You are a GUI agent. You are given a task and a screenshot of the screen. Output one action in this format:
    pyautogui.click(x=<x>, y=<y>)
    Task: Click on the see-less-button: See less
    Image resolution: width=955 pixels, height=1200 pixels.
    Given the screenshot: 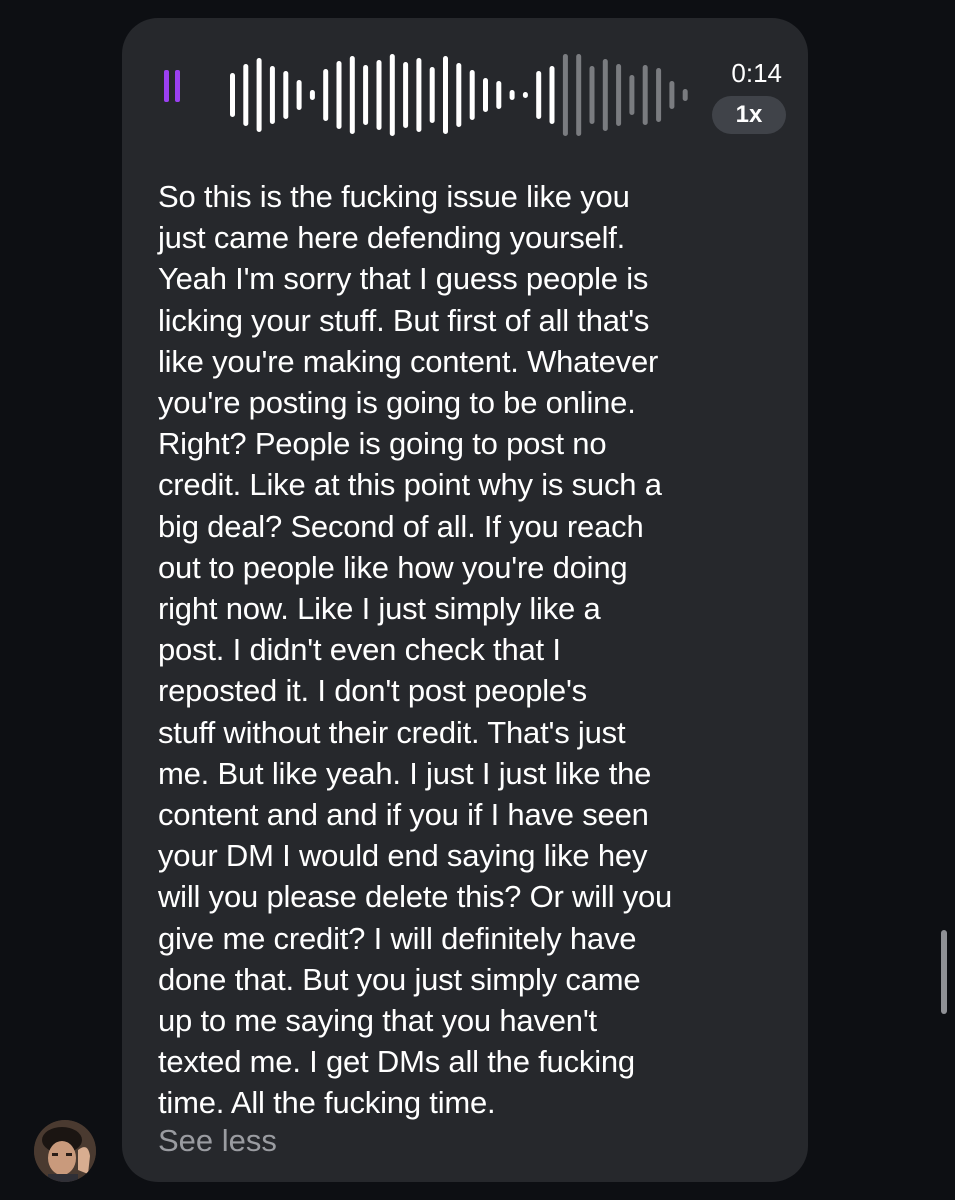 What is the action you would take?
    pyautogui.click(x=217, y=1141)
    